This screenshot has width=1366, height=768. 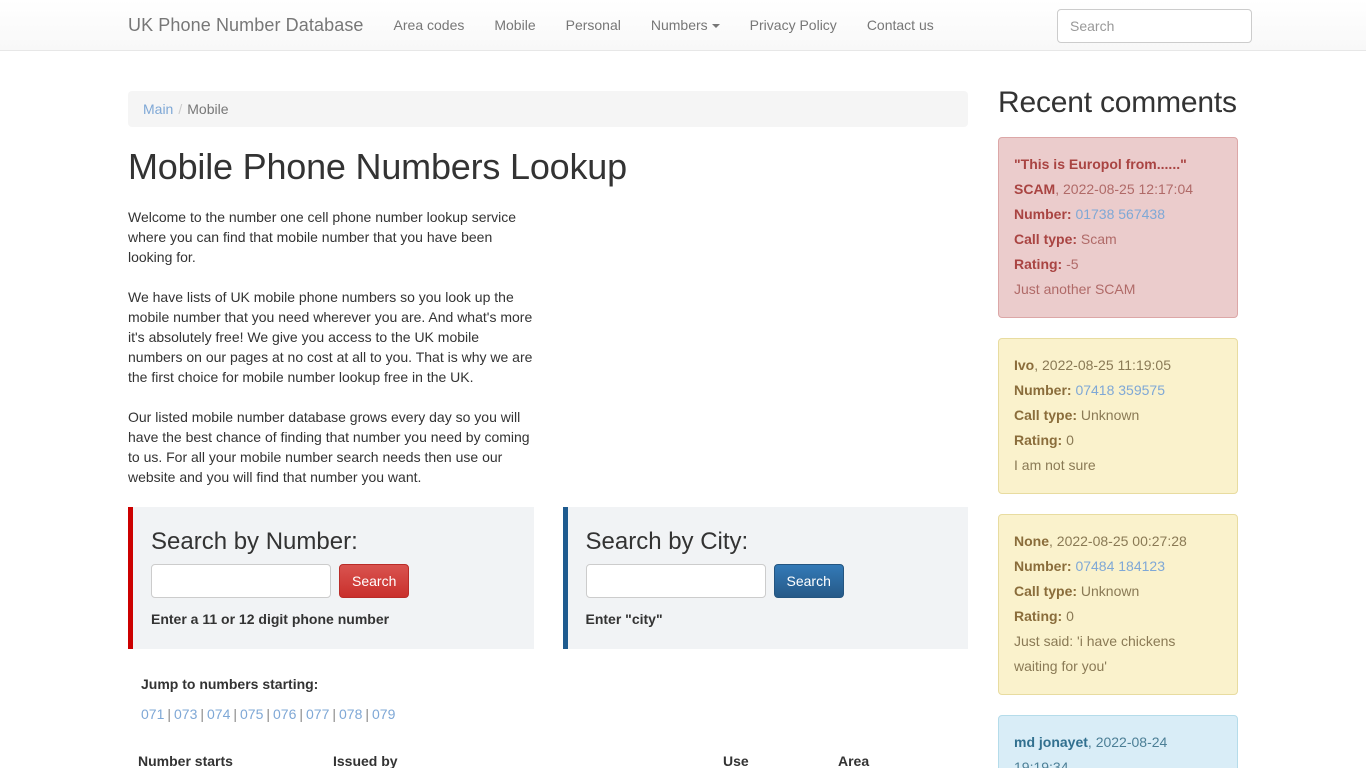 What do you see at coordinates (808, 580) in the screenshot?
I see `city-search-button: Search` at bounding box center [808, 580].